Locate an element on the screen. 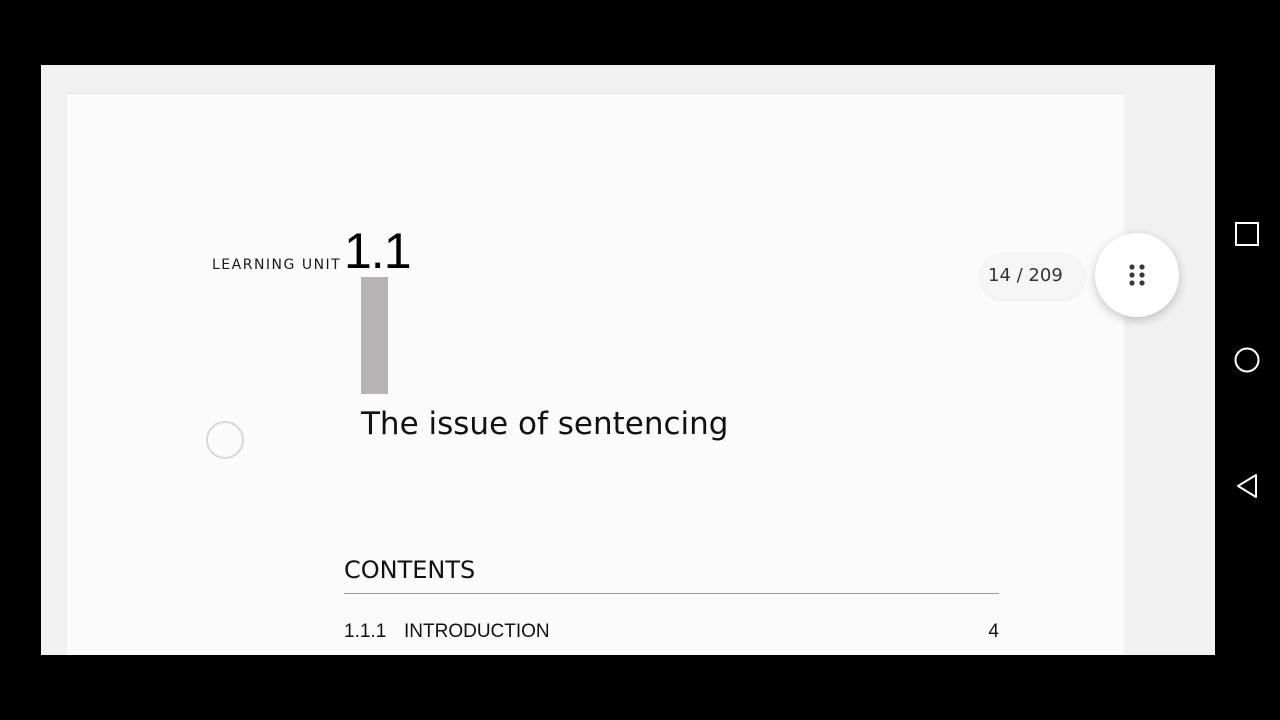  home-icon is located at coordinates (1247, 360).